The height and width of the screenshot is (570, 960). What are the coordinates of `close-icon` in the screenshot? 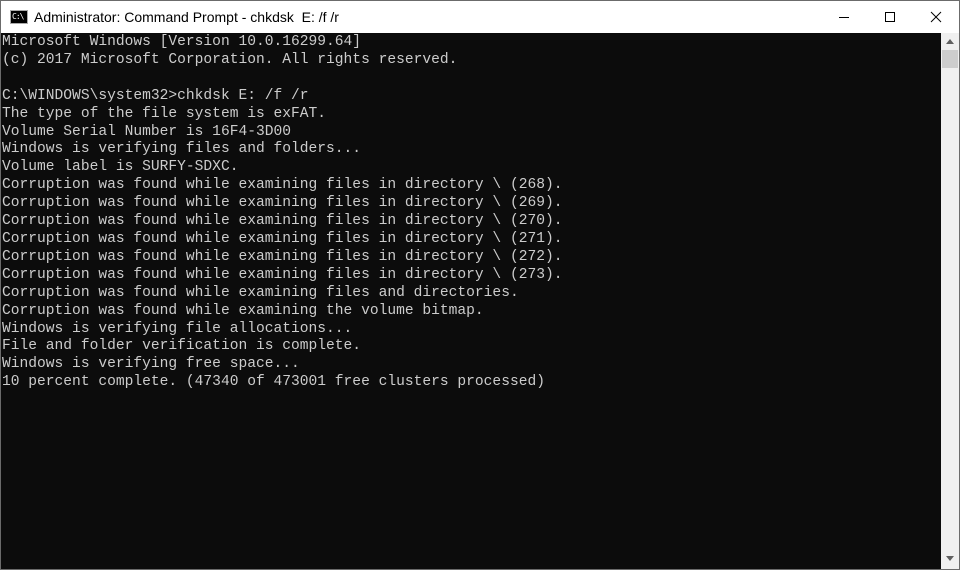 It's located at (936, 17).